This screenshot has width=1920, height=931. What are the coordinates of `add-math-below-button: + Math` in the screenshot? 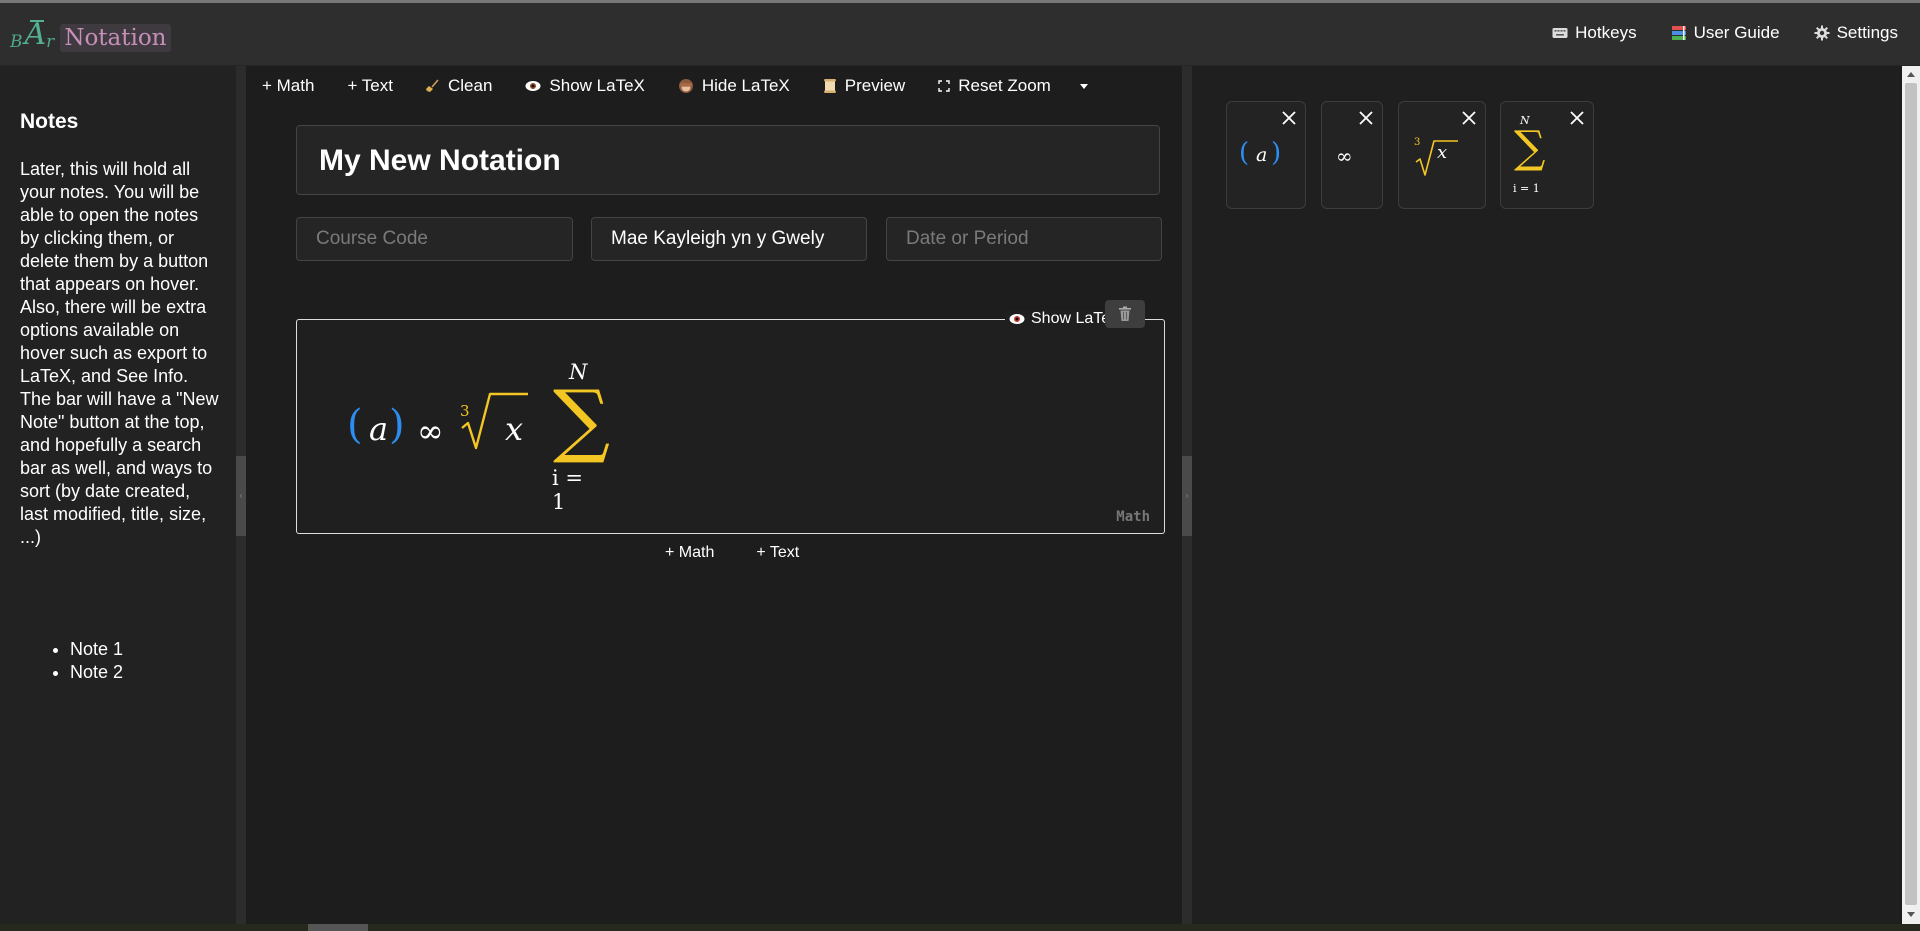 It's located at (689, 553).